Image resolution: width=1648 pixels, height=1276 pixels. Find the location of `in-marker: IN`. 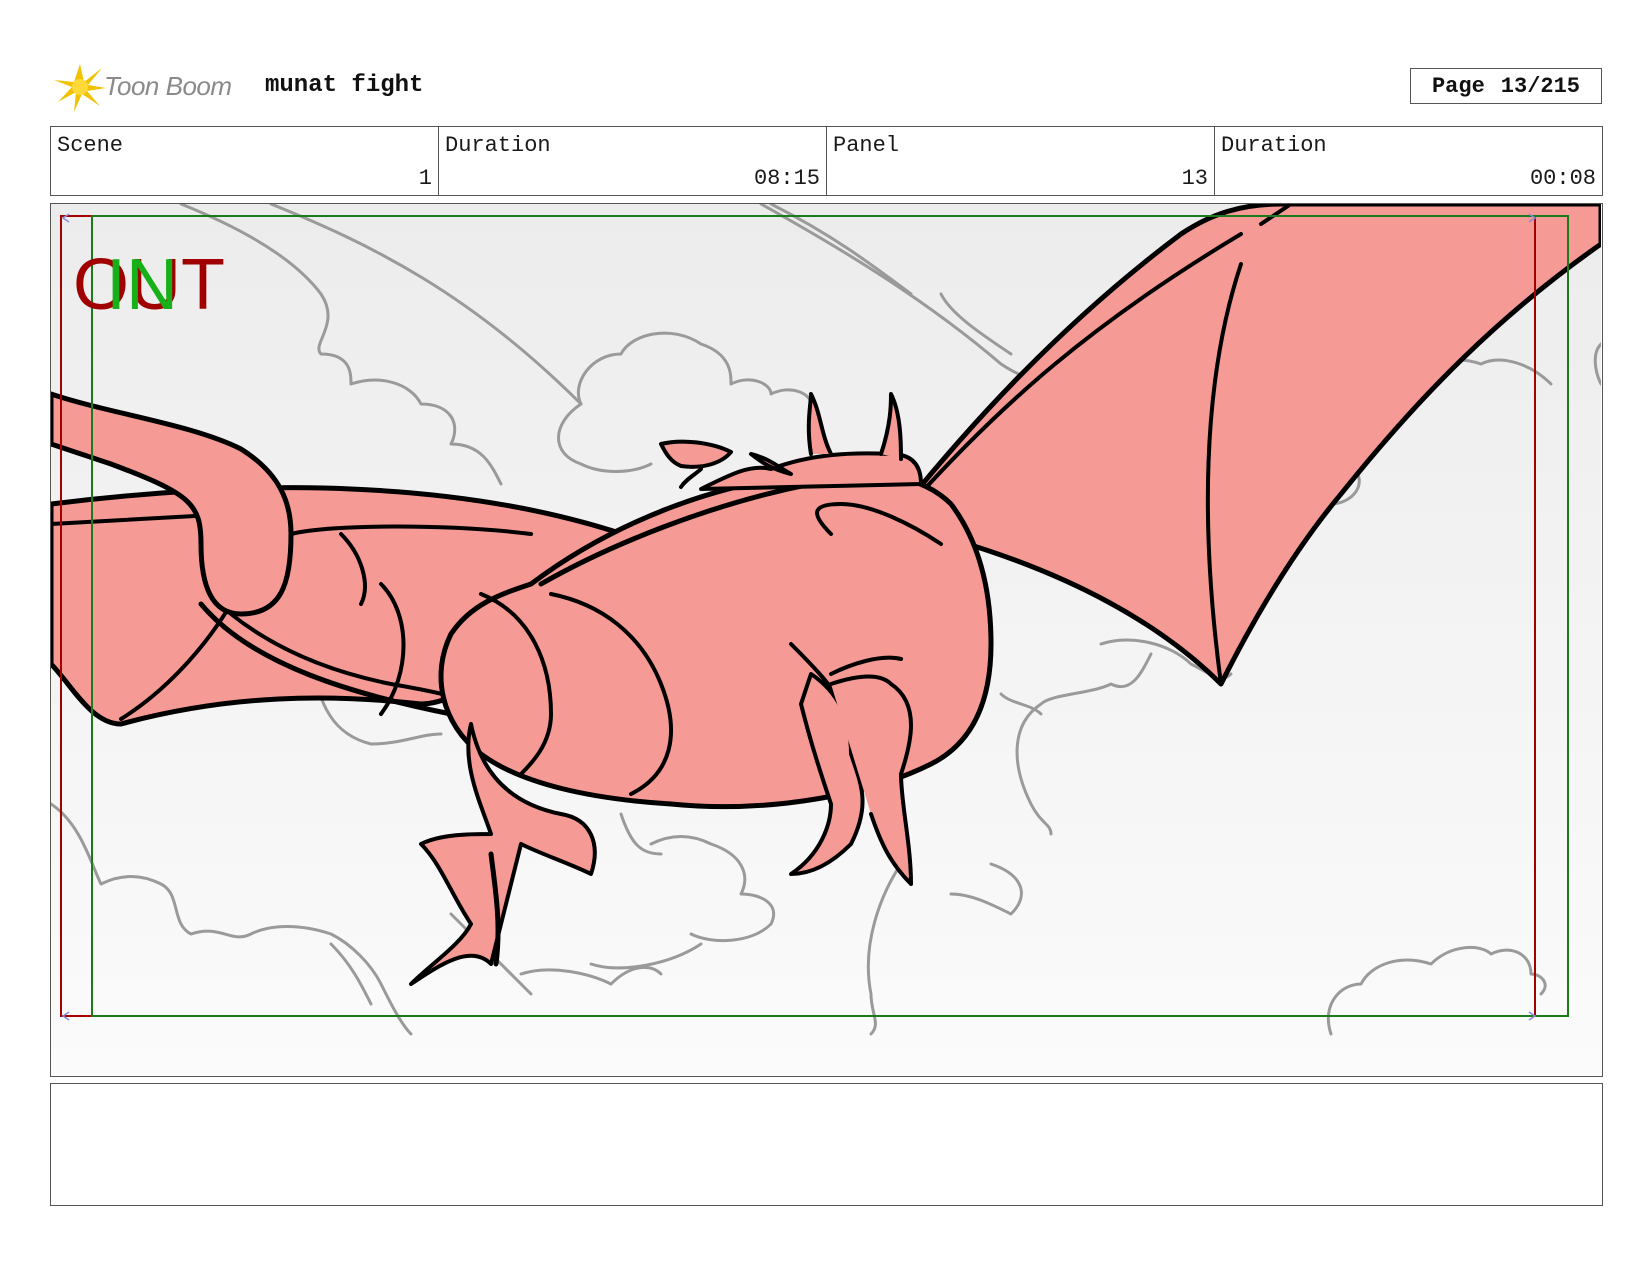

in-marker: IN is located at coordinates (142, 285).